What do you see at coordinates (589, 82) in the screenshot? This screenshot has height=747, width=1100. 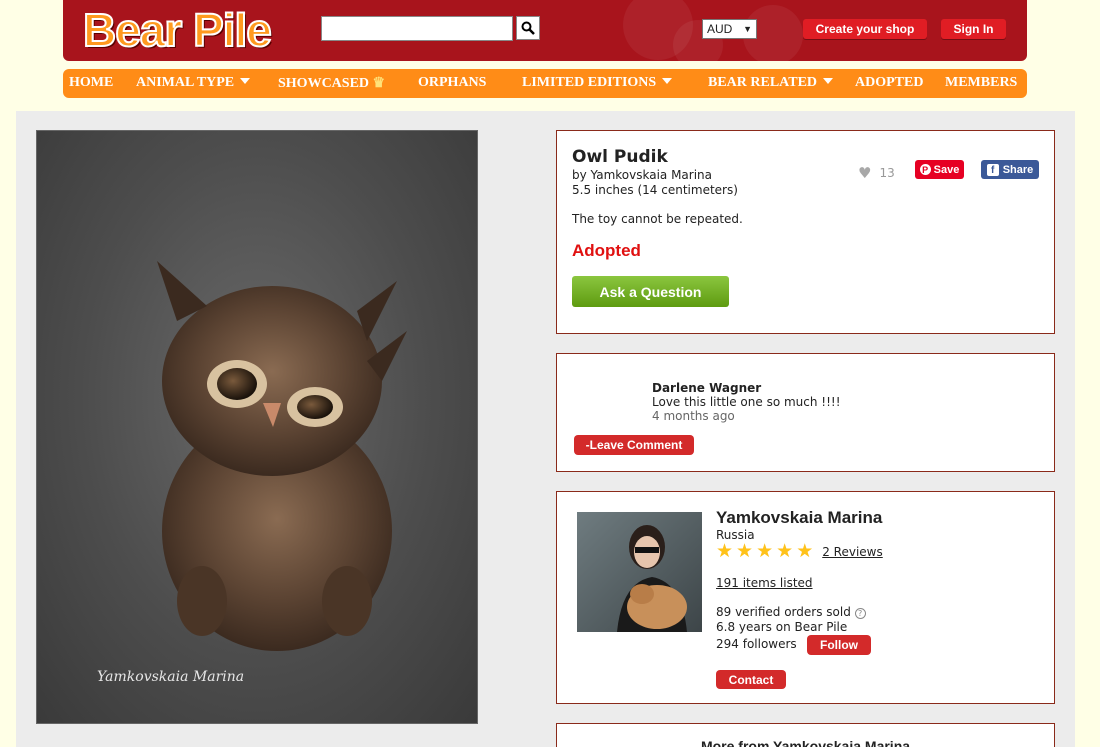 I see `nav-label: LIMITED EDITIONS` at bounding box center [589, 82].